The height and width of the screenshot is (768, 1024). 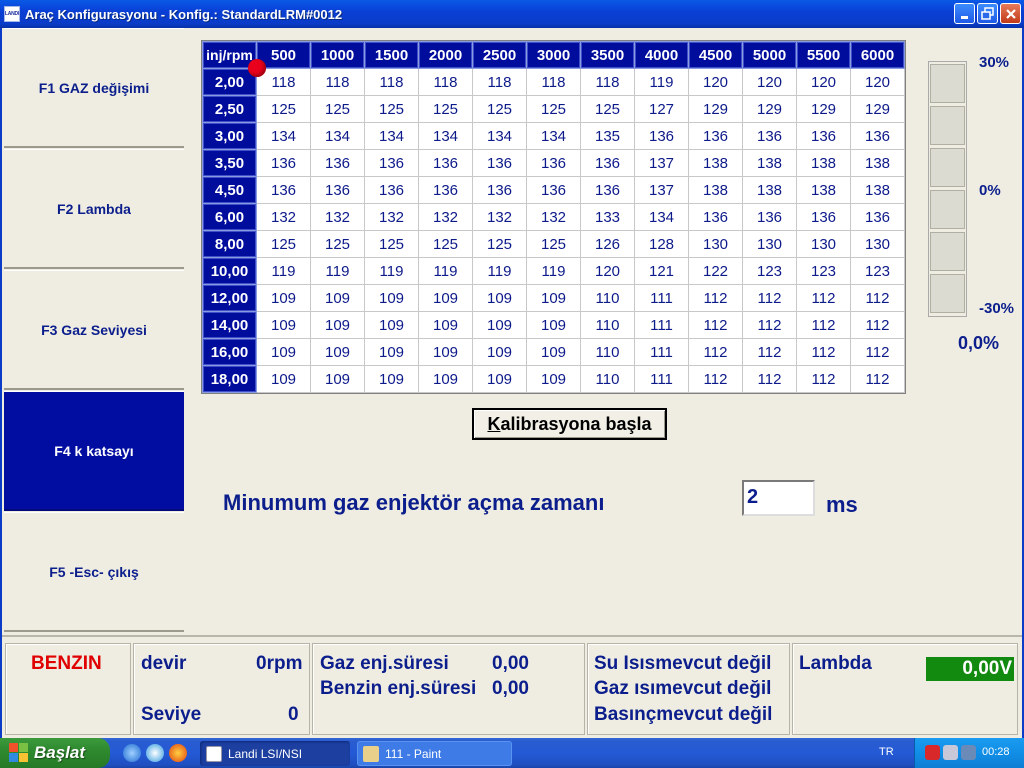 I want to click on minimize-button, so click(x=964, y=13).